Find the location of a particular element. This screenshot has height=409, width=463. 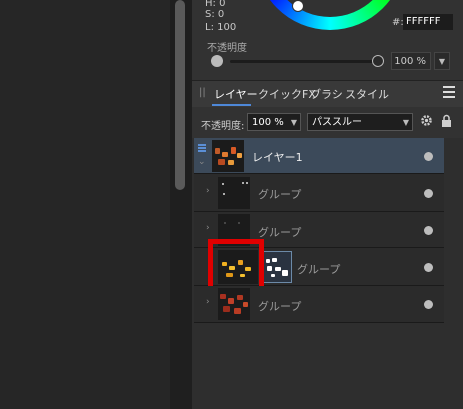

gear-icon is located at coordinates (426, 120).